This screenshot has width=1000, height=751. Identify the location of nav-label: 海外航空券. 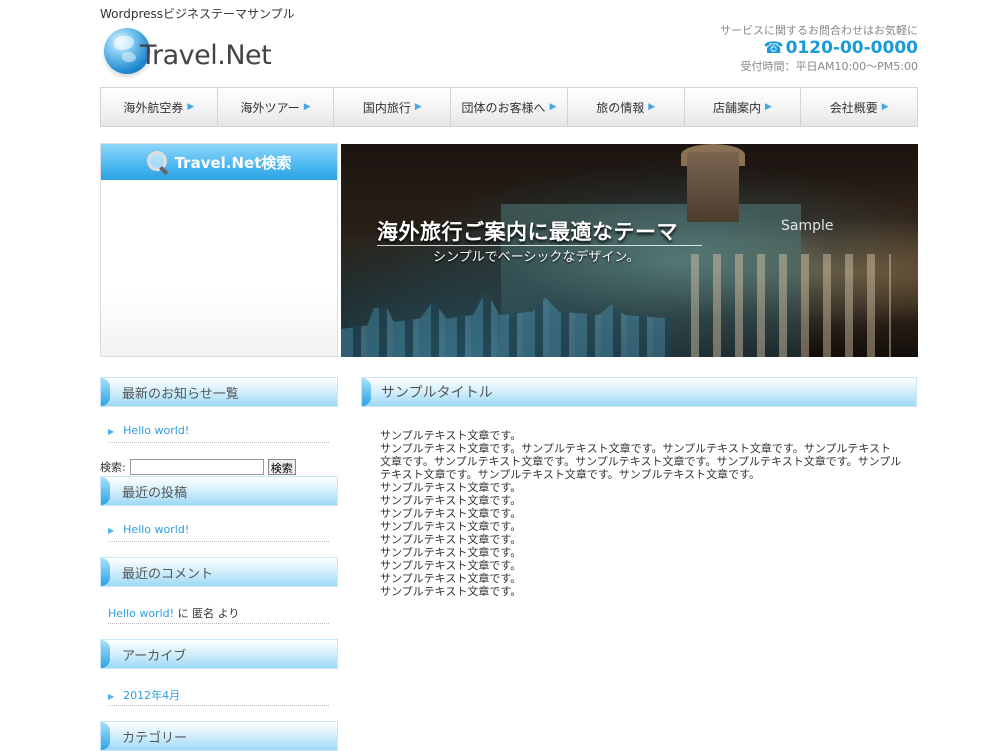
(153, 107).